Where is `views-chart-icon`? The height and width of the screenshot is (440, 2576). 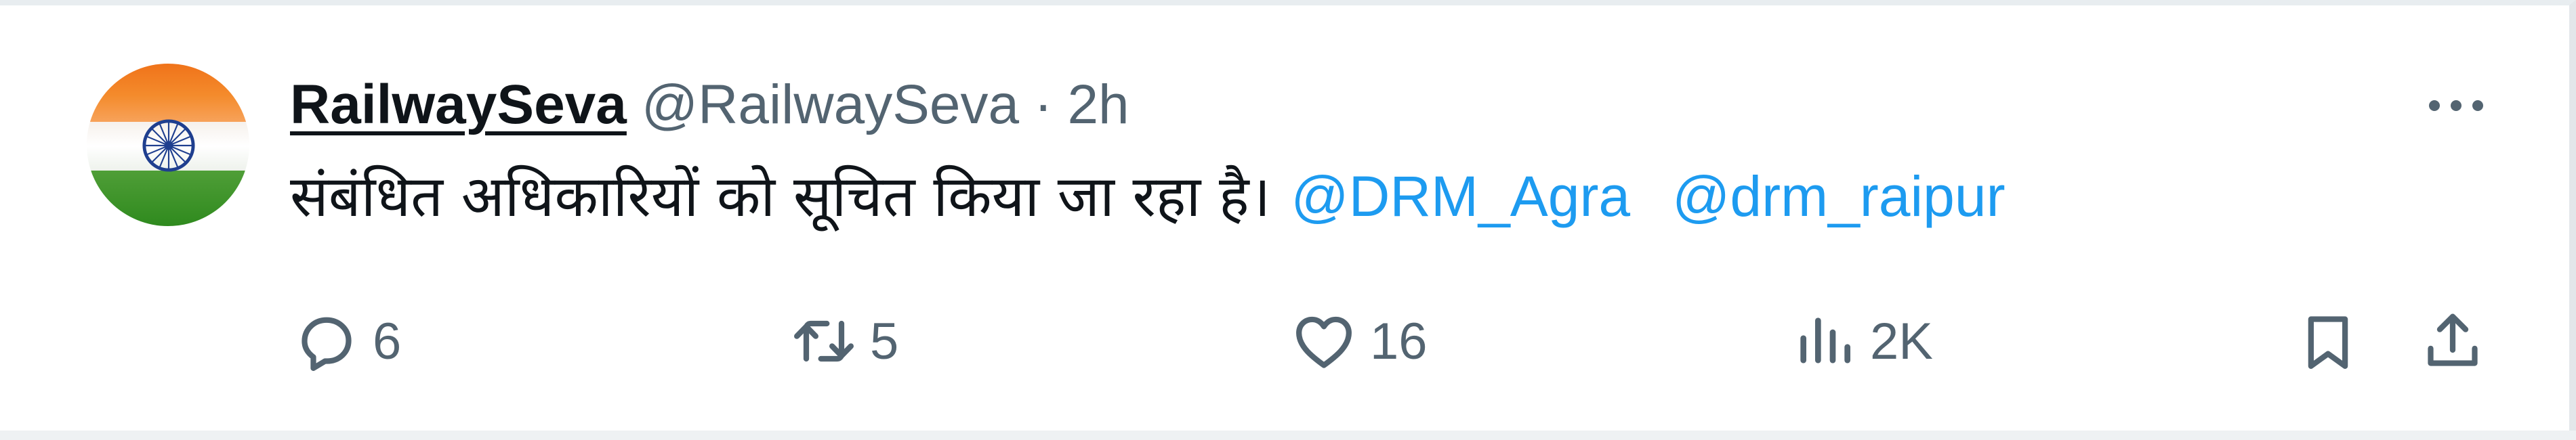 views-chart-icon is located at coordinates (1825, 340).